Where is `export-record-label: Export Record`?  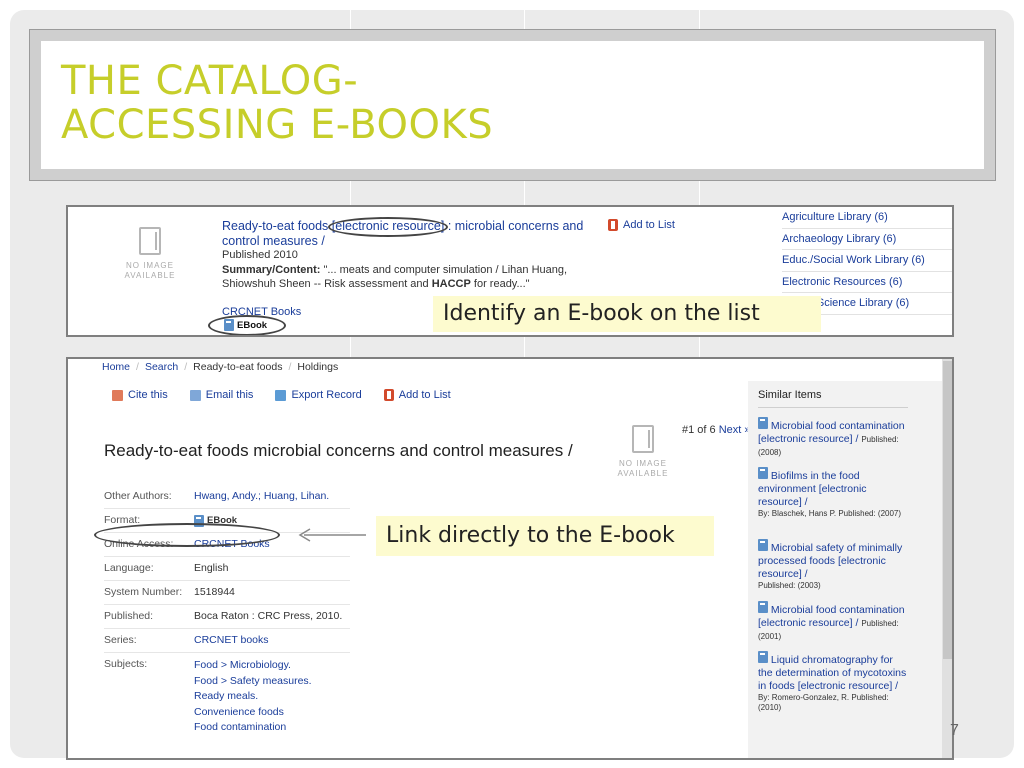
export-record-label: Export Record is located at coordinates (326, 395).